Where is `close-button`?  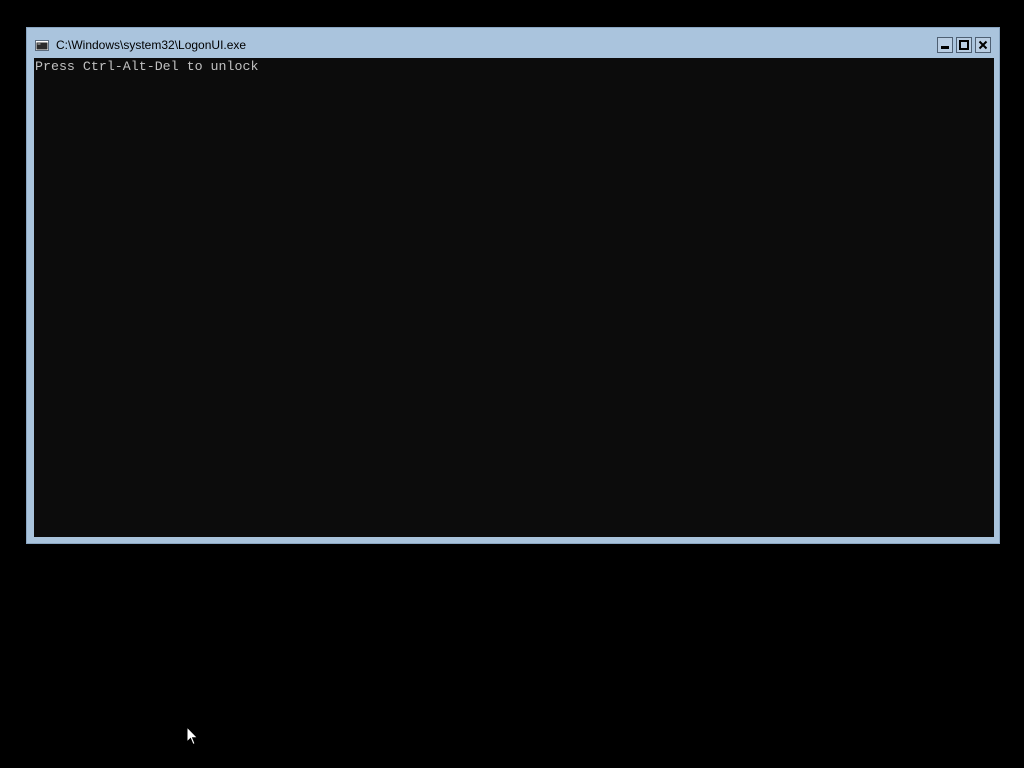
close-button is located at coordinates (983, 45).